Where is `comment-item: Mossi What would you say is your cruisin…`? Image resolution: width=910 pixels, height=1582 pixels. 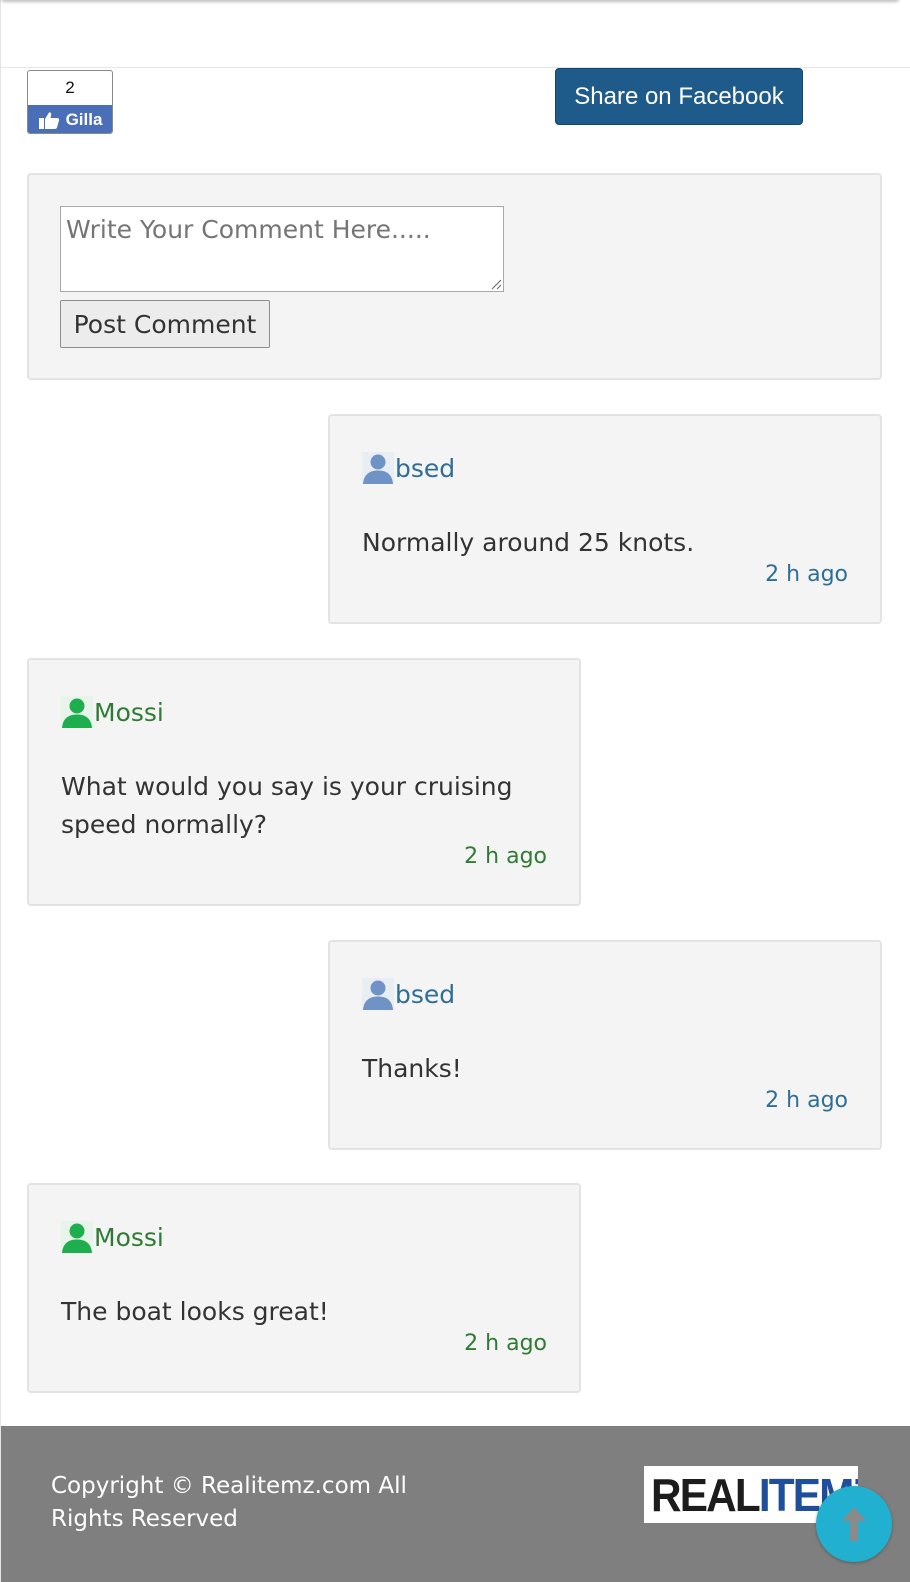
comment-item: Mossi What would you say is your cruisin… is located at coordinates (304, 782).